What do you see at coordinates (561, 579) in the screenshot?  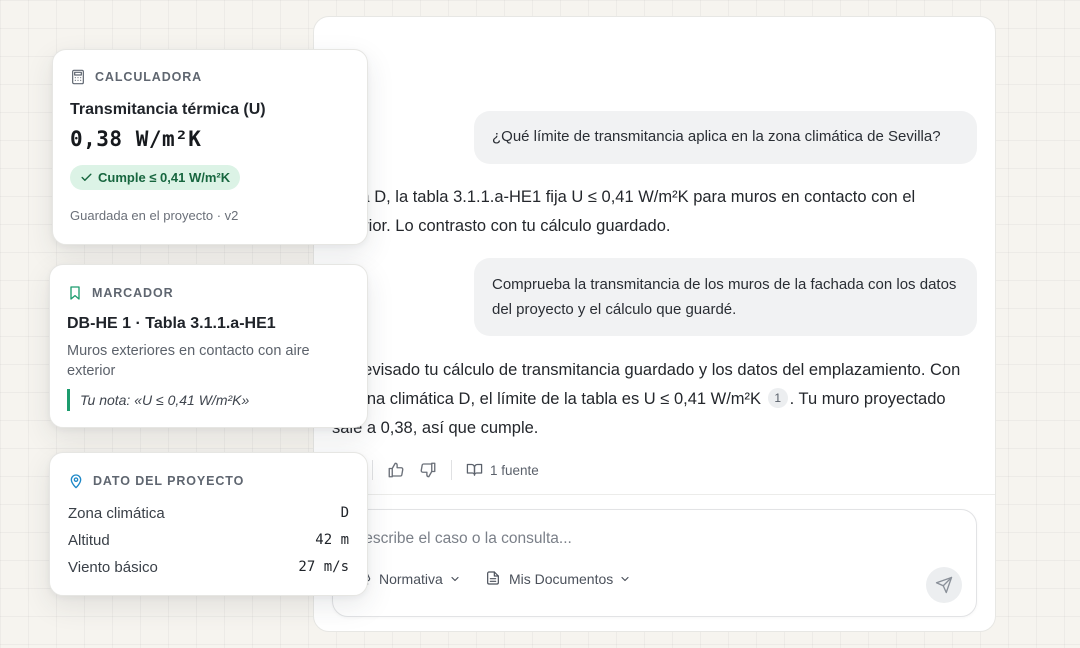 I see `documentos-label: Mis Documentos` at bounding box center [561, 579].